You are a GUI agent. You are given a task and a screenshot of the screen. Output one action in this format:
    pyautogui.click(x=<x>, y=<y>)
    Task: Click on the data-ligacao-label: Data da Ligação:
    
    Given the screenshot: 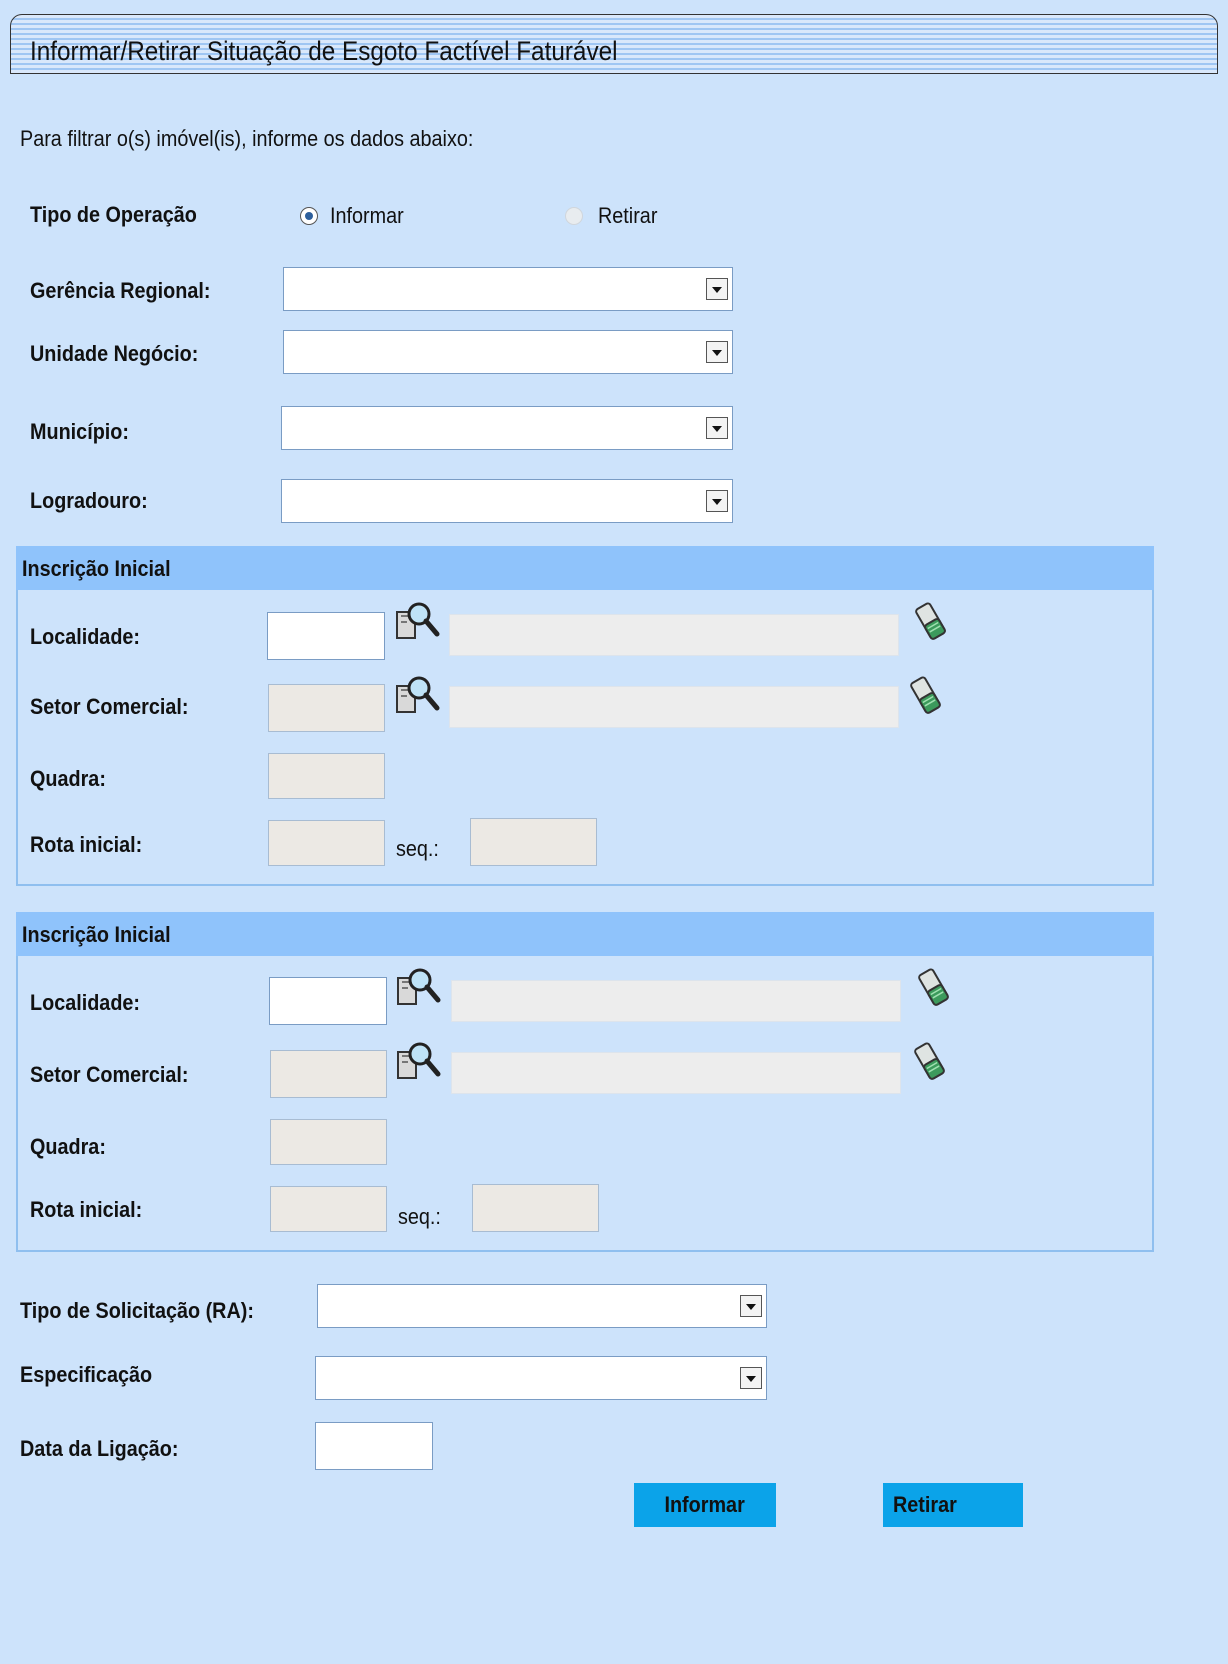 What is the action you would take?
    pyautogui.click(x=99, y=1448)
    